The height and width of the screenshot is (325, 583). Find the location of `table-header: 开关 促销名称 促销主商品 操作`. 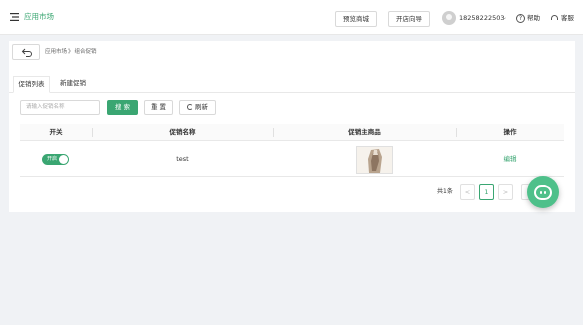

table-header: 开关 促销名称 促销主商品 操作 is located at coordinates (292, 132).